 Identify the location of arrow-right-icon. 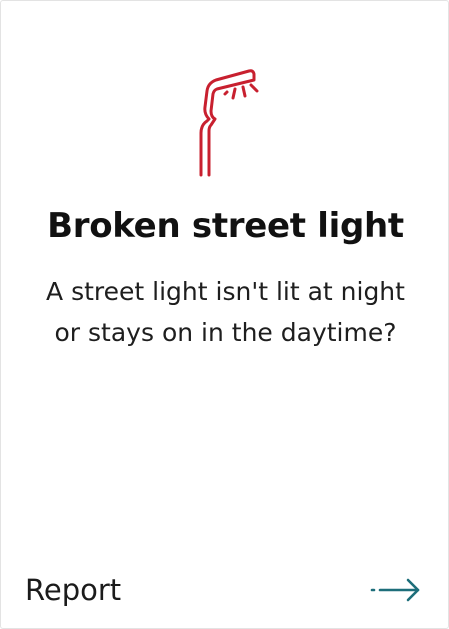
(395, 590).